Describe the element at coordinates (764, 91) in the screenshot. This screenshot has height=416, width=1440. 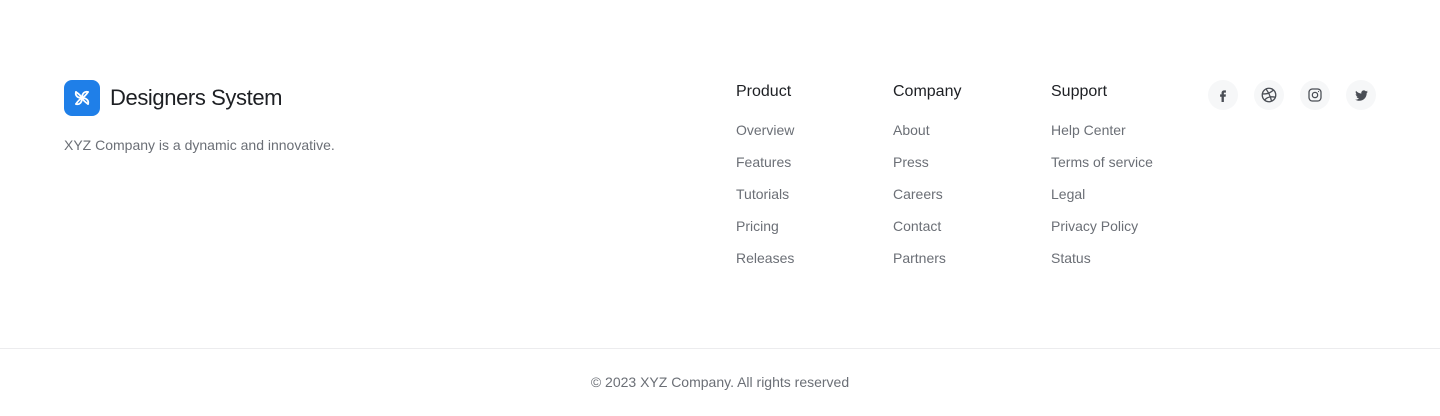
I see `column-title: Product` at that location.